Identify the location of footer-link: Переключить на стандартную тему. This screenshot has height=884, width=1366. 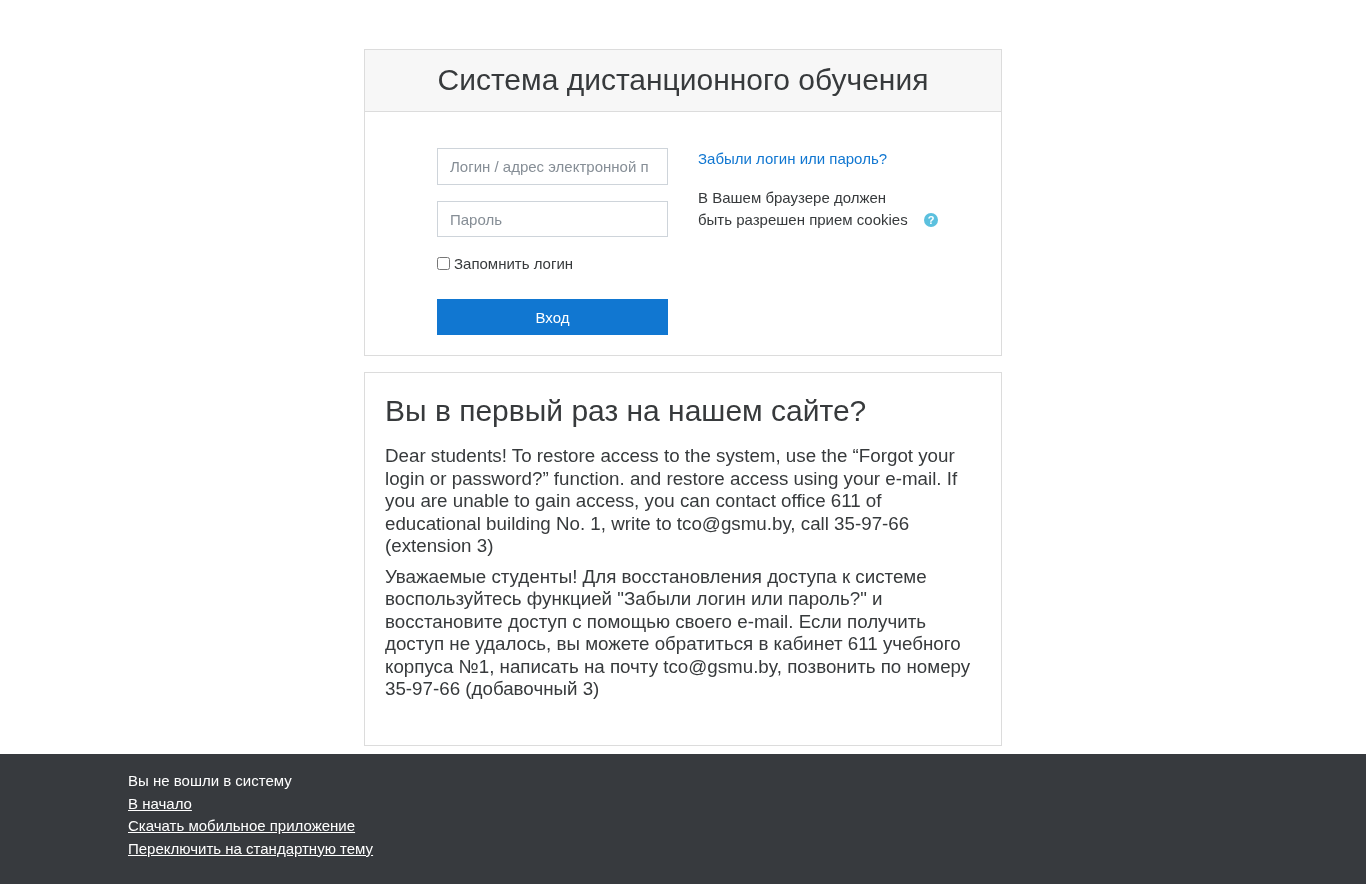
(251, 848).